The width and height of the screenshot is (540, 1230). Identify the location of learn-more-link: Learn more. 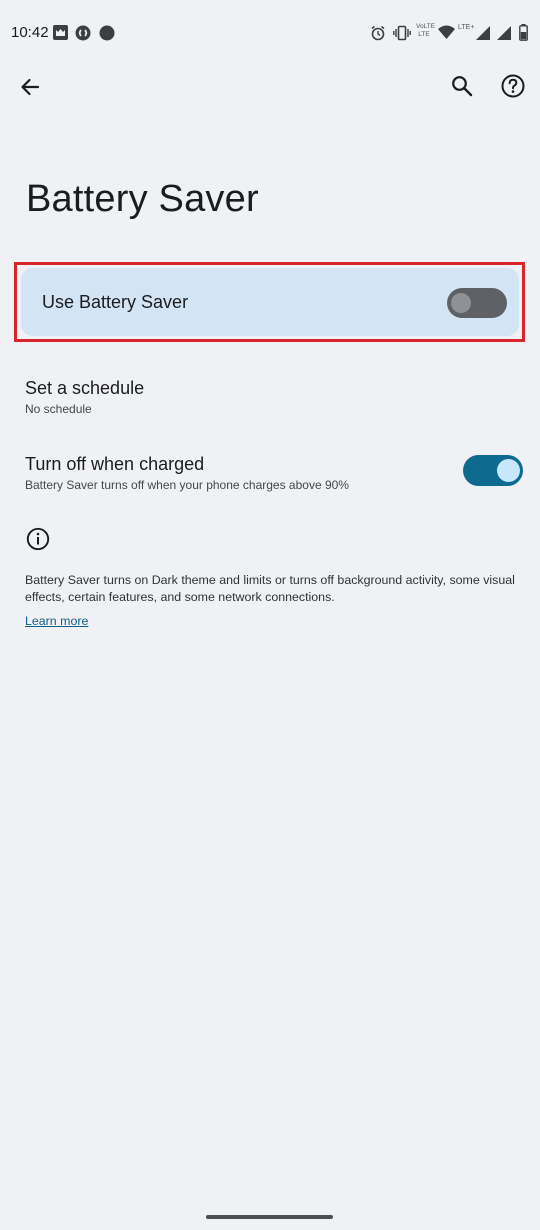
(56, 621).